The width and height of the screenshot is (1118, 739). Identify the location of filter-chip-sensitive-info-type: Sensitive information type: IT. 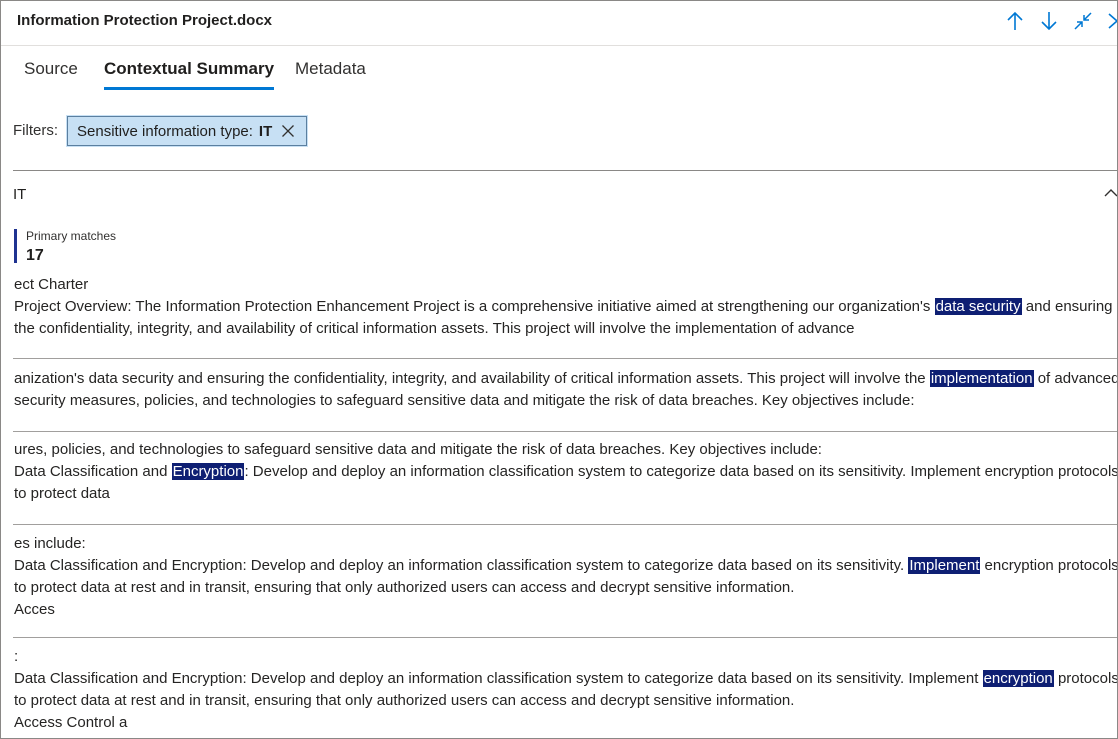
(187, 131).